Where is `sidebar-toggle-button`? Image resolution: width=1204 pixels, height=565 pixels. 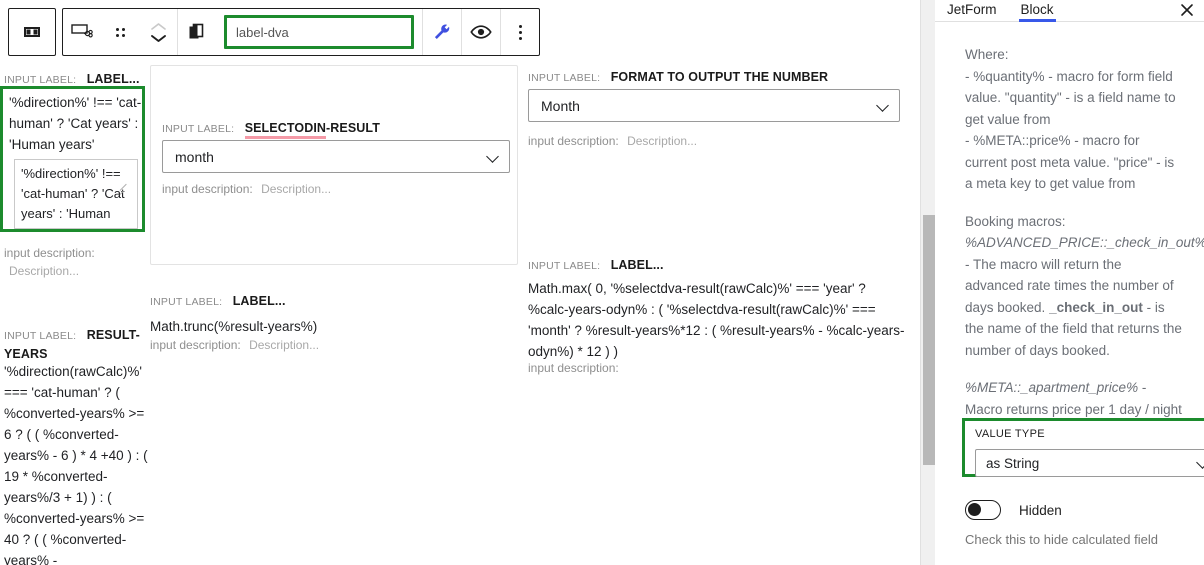 sidebar-toggle-button is located at coordinates (32, 32).